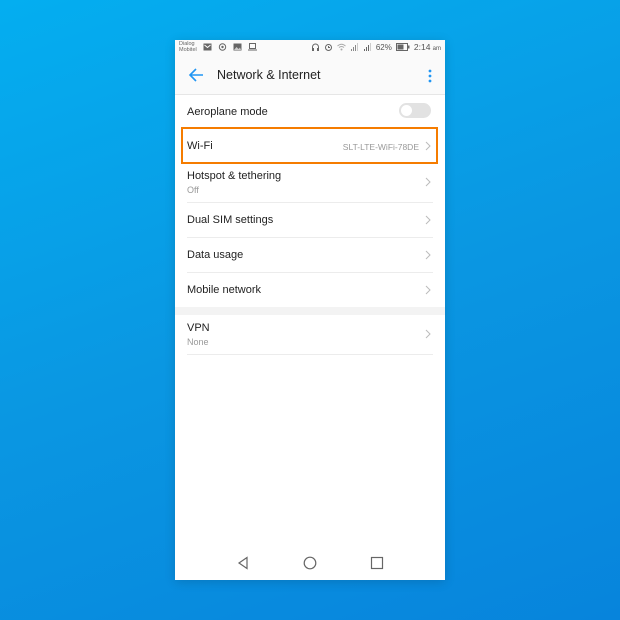 The width and height of the screenshot is (620, 620). Describe the element at coordinates (198, 342) in the screenshot. I see `vpn-status: None` at that location.